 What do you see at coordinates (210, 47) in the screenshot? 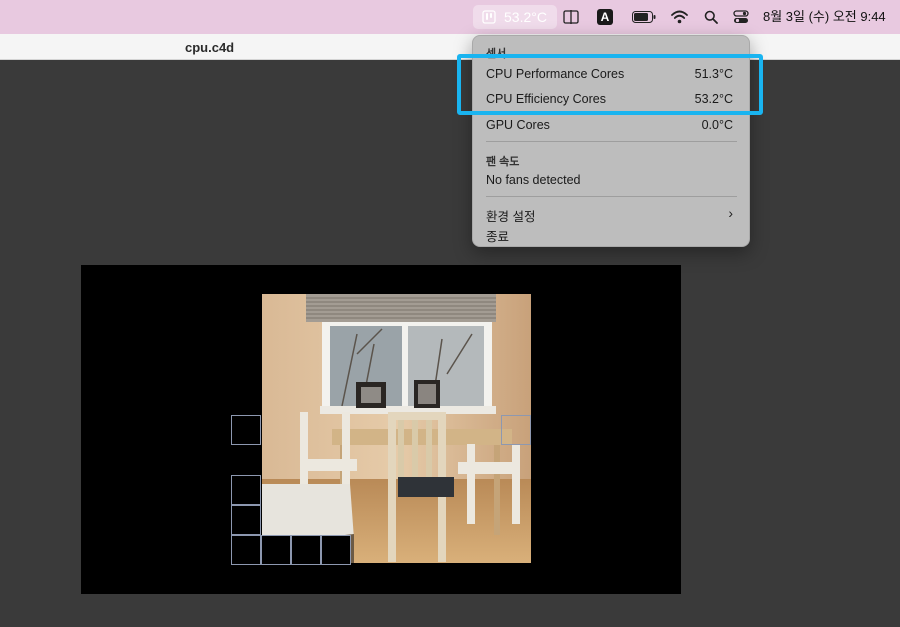
I see `window-title: cpu.c4d` at bounding box center [210, 47].